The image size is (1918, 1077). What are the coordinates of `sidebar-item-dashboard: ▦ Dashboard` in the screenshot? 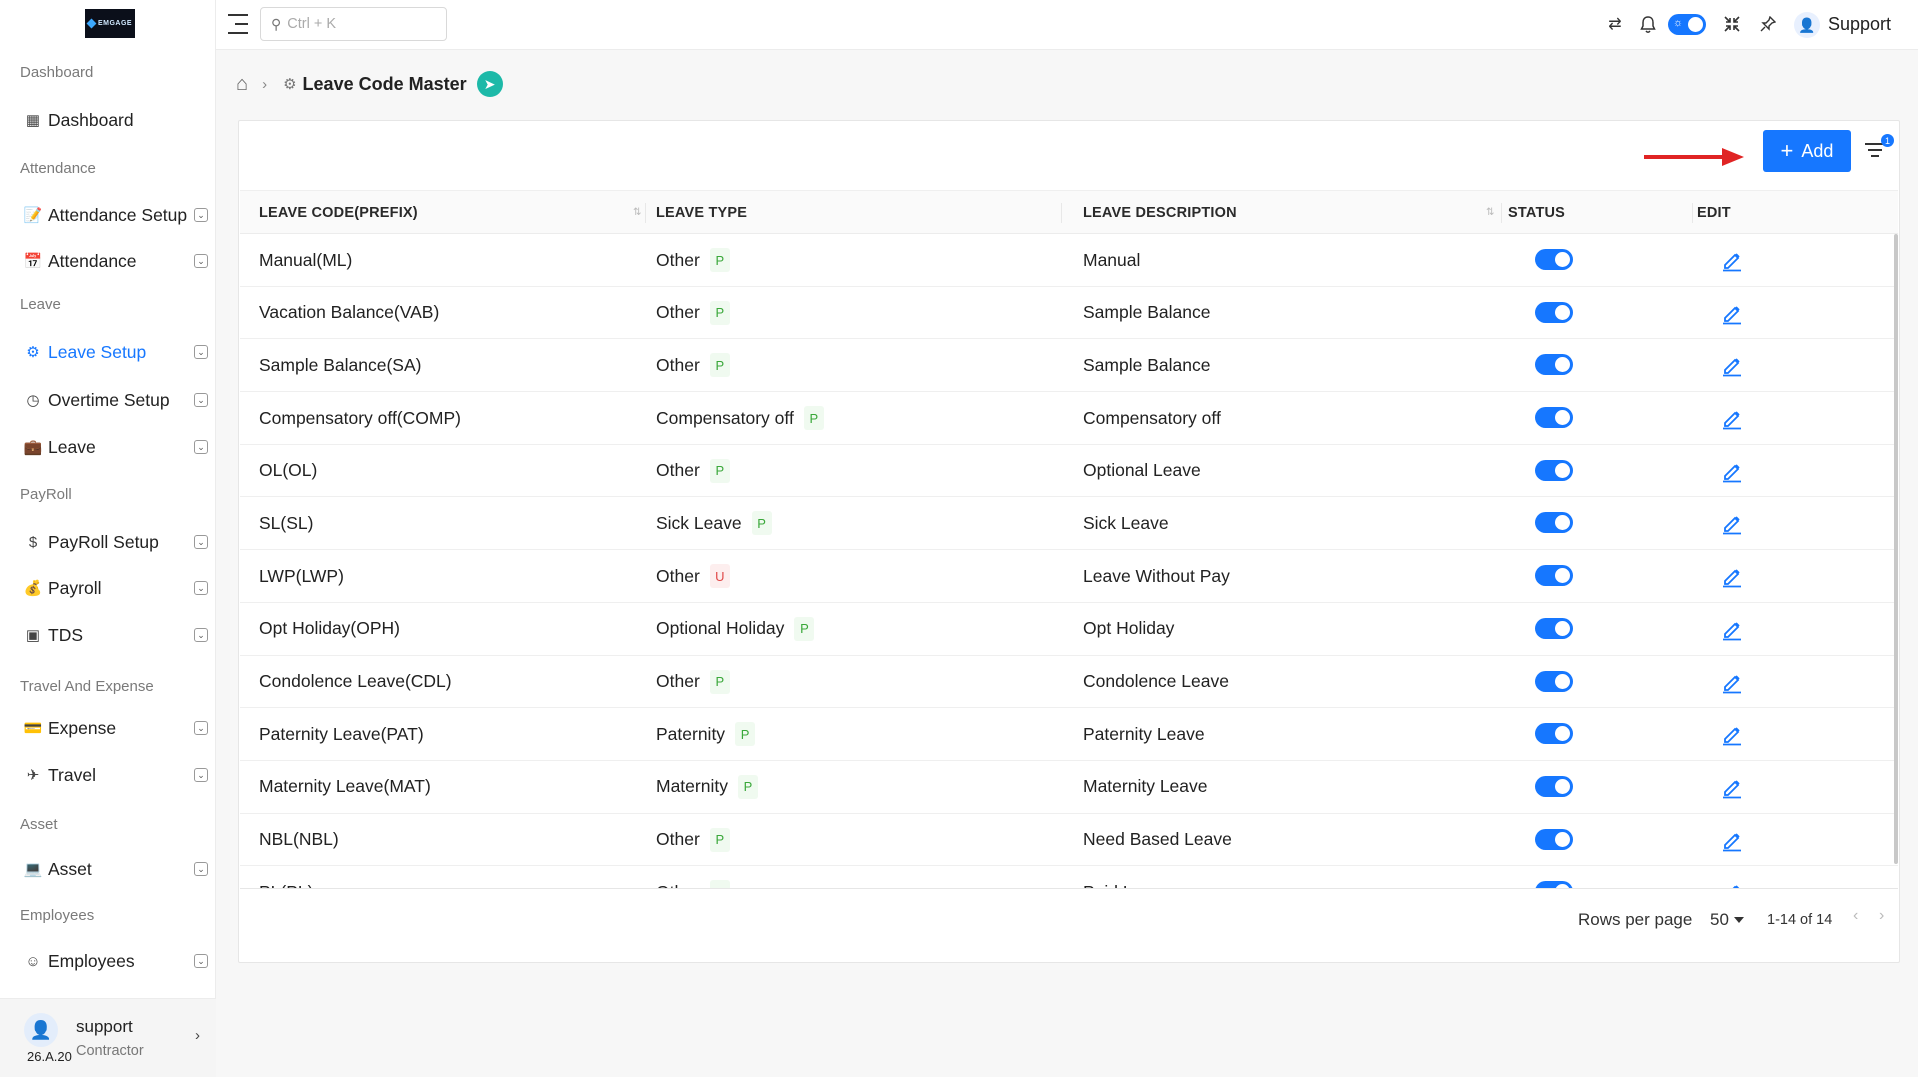 It's located at (116, 120).